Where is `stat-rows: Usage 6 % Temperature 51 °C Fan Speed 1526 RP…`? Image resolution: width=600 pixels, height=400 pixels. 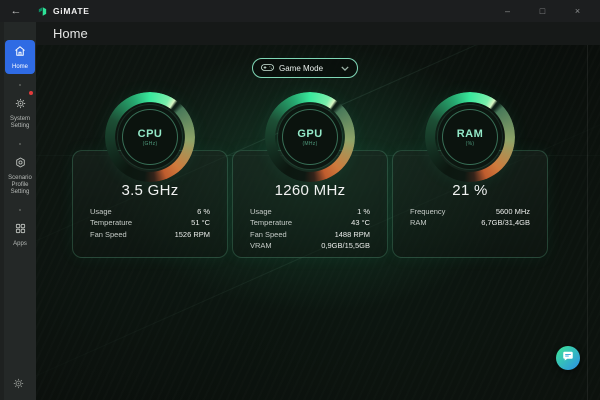
stat-rows: Usage 6 % Temperature 51 °C Fan Speed 1526 RP… is located at coordinates (150, 223).